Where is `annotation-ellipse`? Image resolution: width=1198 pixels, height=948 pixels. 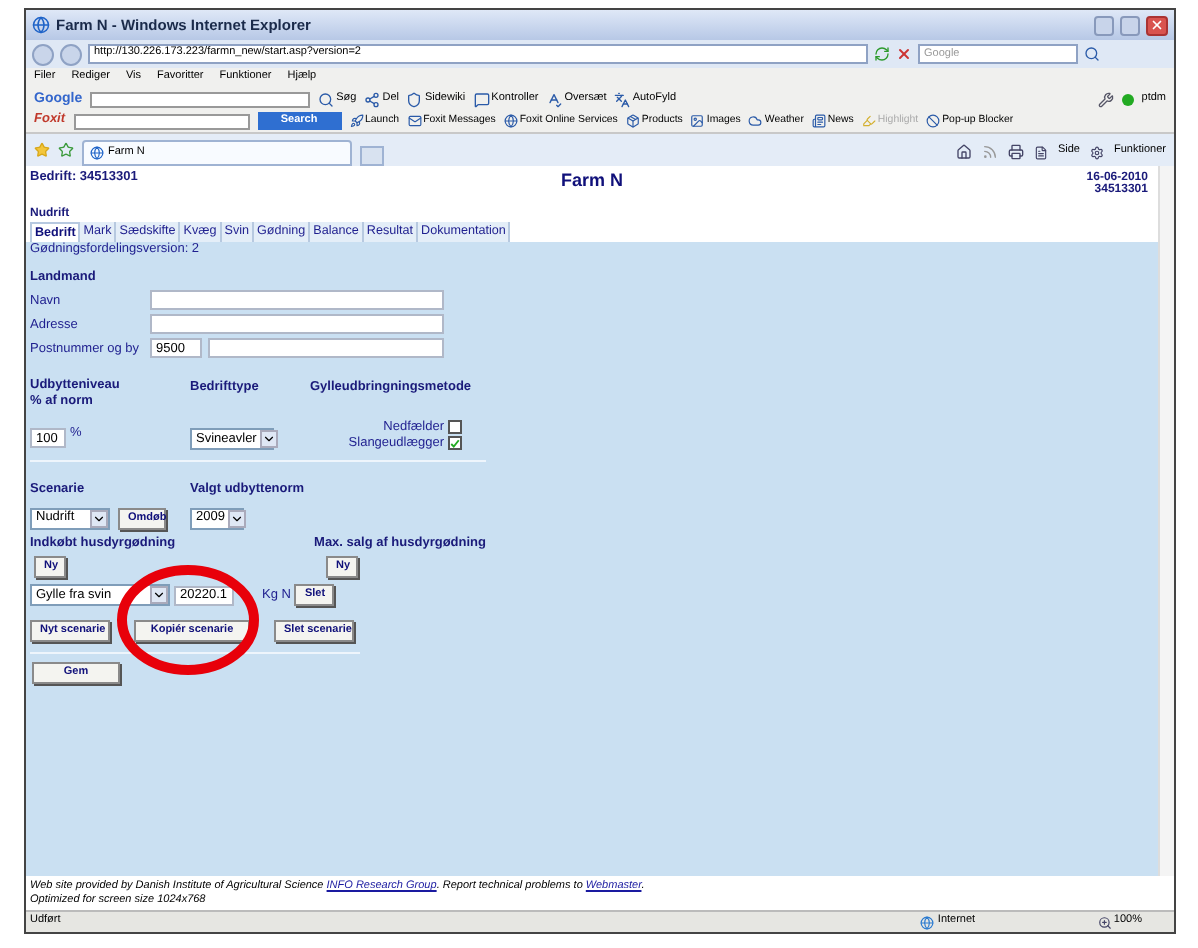
annotation-ellipse is located at coordinates (188, 620).